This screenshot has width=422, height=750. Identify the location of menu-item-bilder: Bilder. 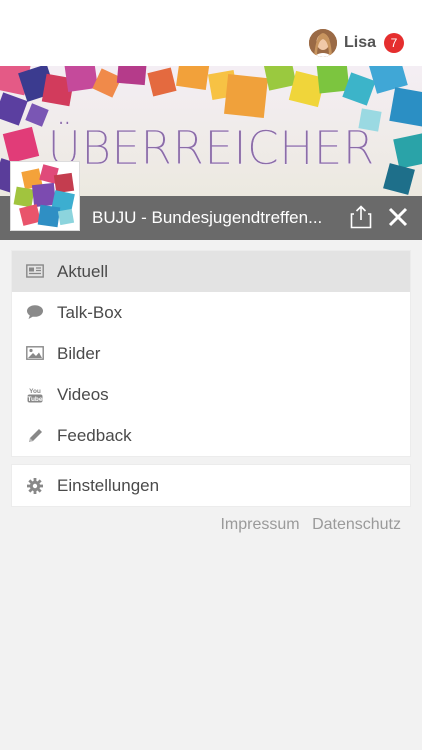
(211, 353).